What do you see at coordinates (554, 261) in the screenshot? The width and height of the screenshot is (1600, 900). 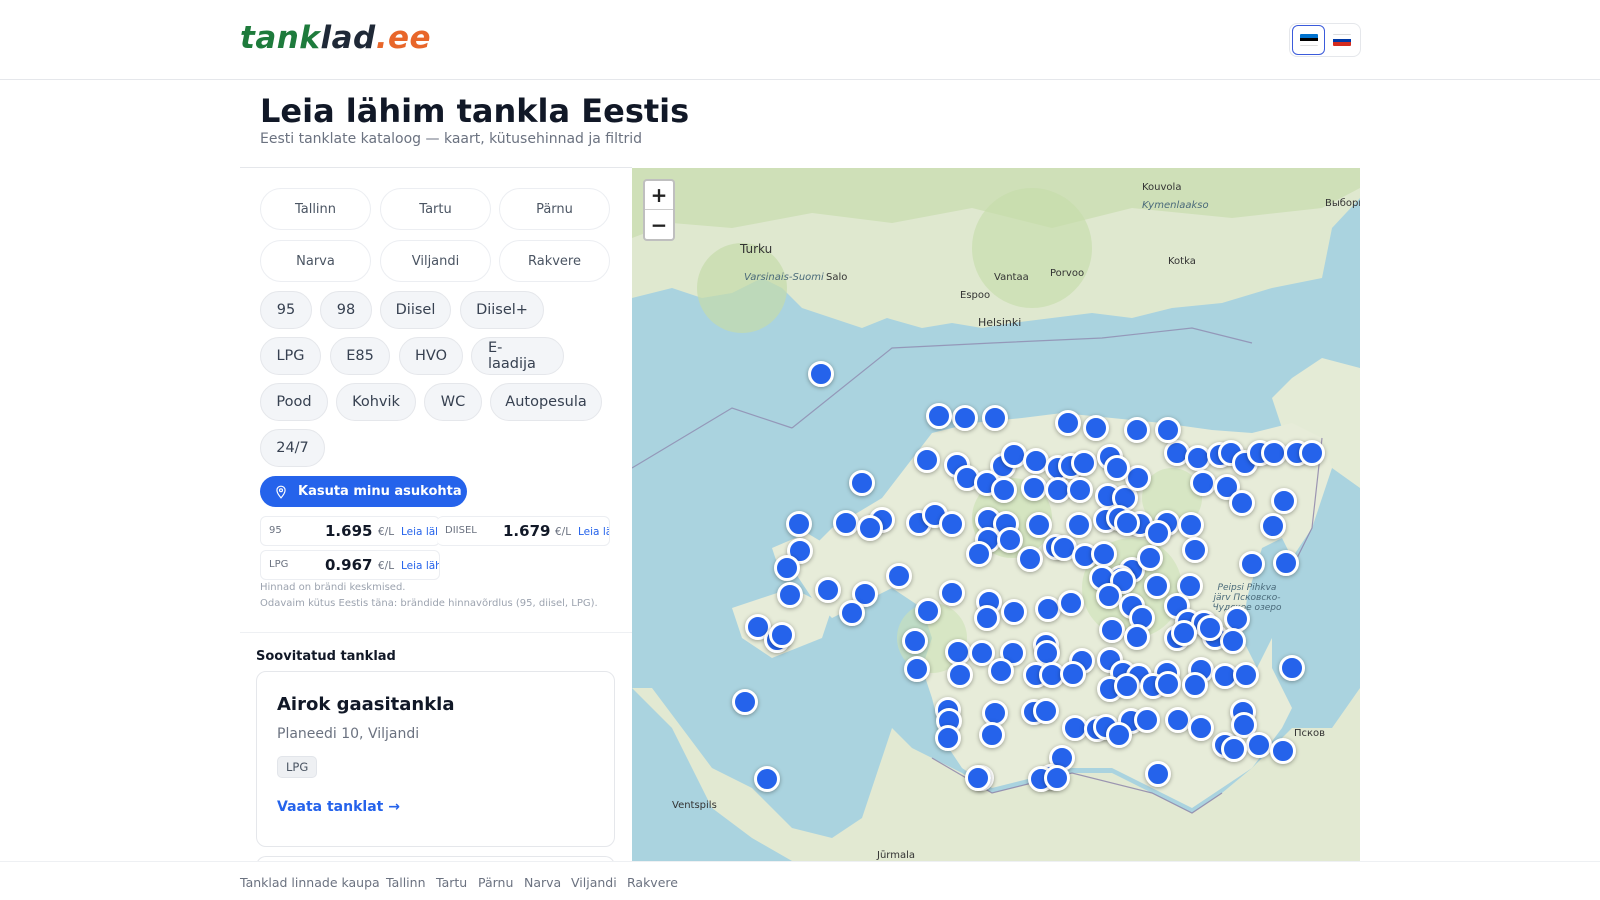 I see `city-chip-rakvere: Rakvere` at bounding box center [554, 261].